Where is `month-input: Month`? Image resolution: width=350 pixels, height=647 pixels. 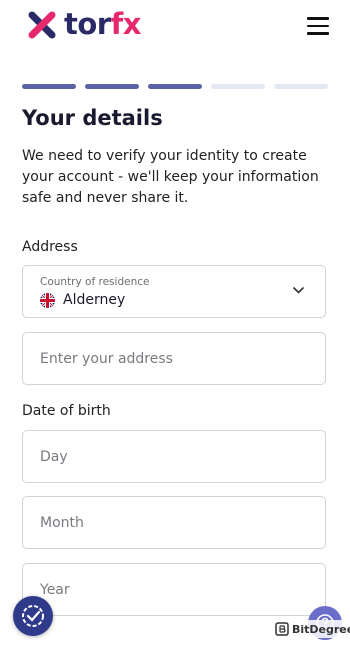 month-input: Month is located at coordinates (174, 522).